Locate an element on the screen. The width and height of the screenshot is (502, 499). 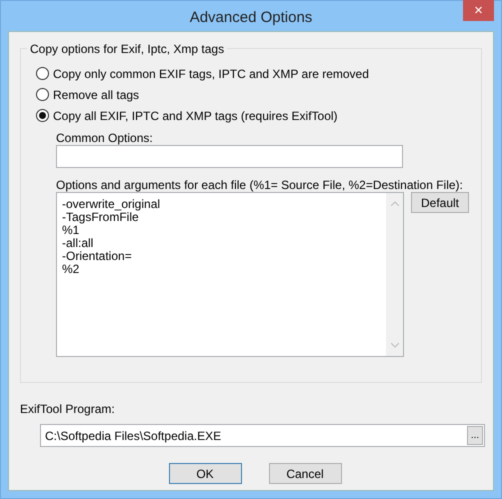
default-button: Default is located at coordinates (440, 202).